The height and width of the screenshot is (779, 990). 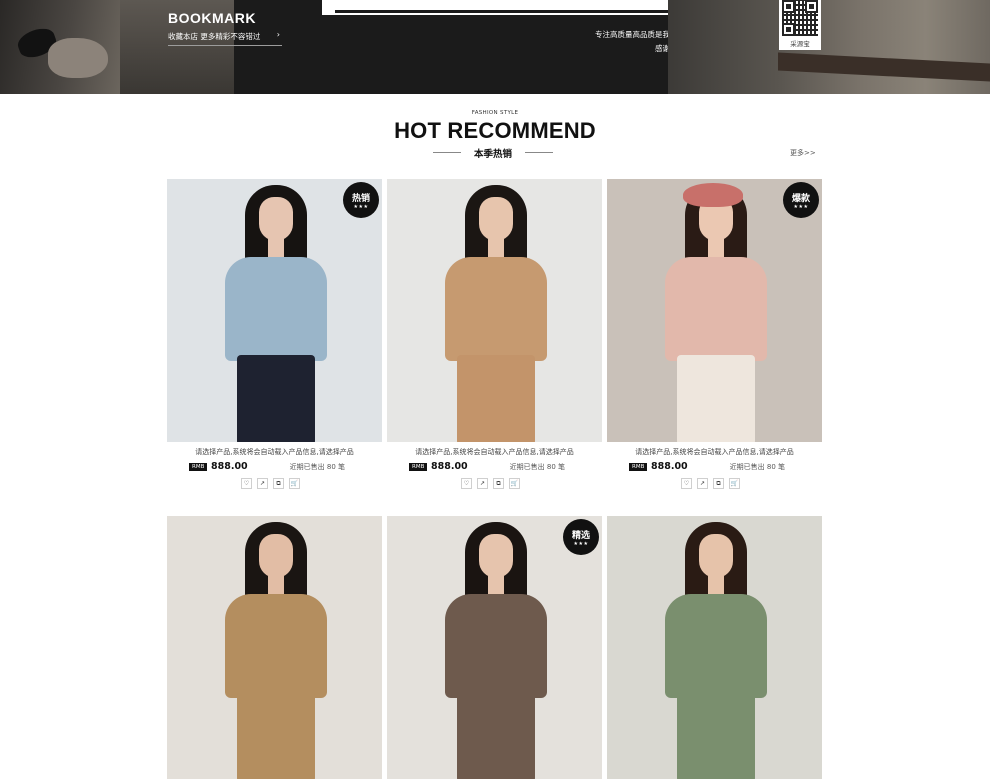 I want to click on bookmark-subtitle: 收藏本店 更多精彩不容错过, so click(x=214, y=36).